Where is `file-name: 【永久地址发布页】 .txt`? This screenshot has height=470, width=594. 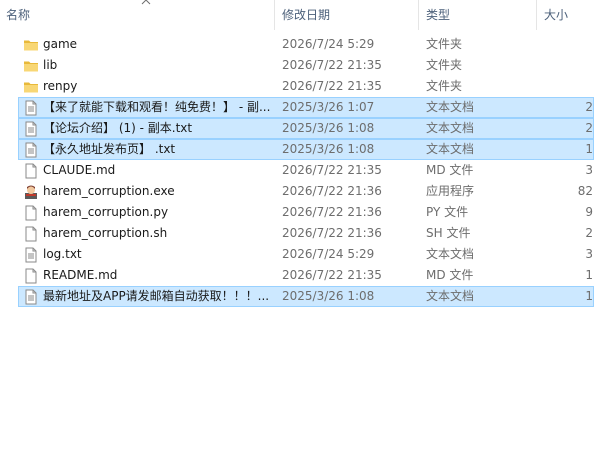
file-name: 【永久地址发布页】 .txt is located at coordinates (109, 149).